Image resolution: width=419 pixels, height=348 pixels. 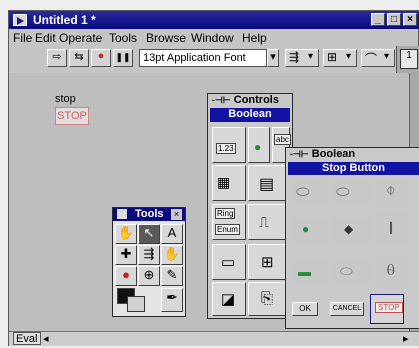 I want to click on cancel-button: CANCEL, so click(x=347, y=309).